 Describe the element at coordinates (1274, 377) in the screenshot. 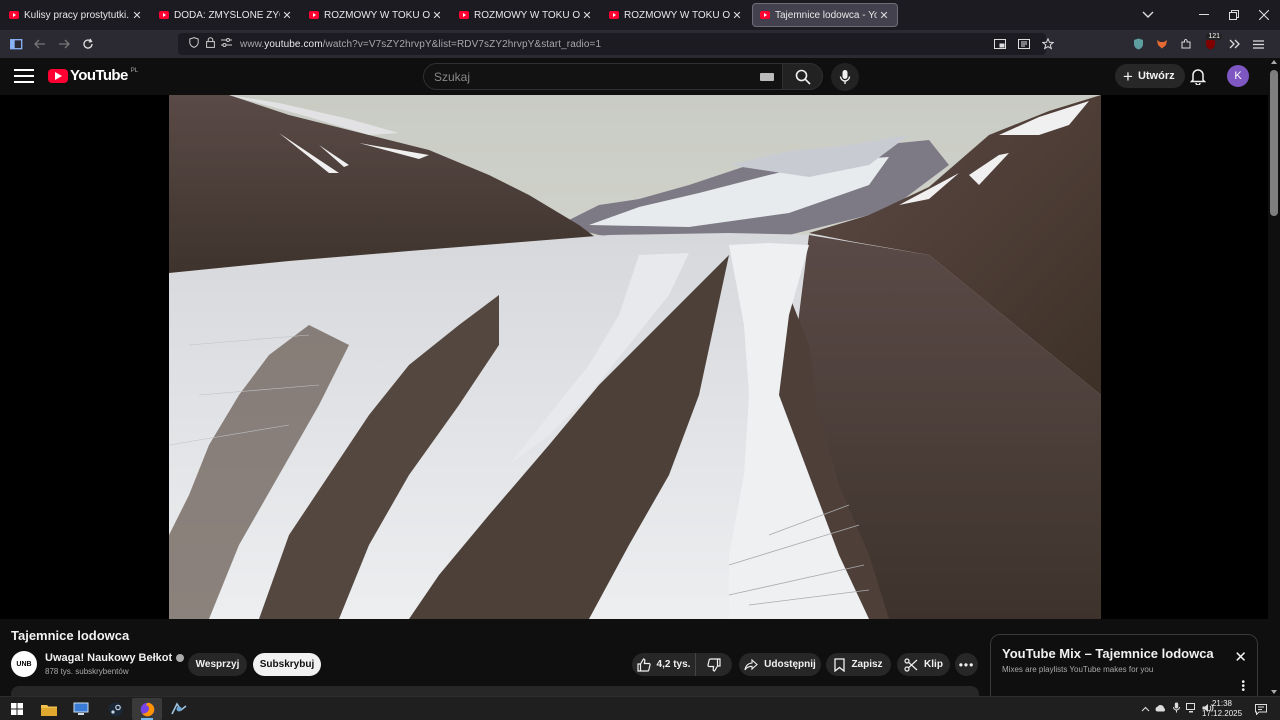

I see `page-scrollbar` at that location.